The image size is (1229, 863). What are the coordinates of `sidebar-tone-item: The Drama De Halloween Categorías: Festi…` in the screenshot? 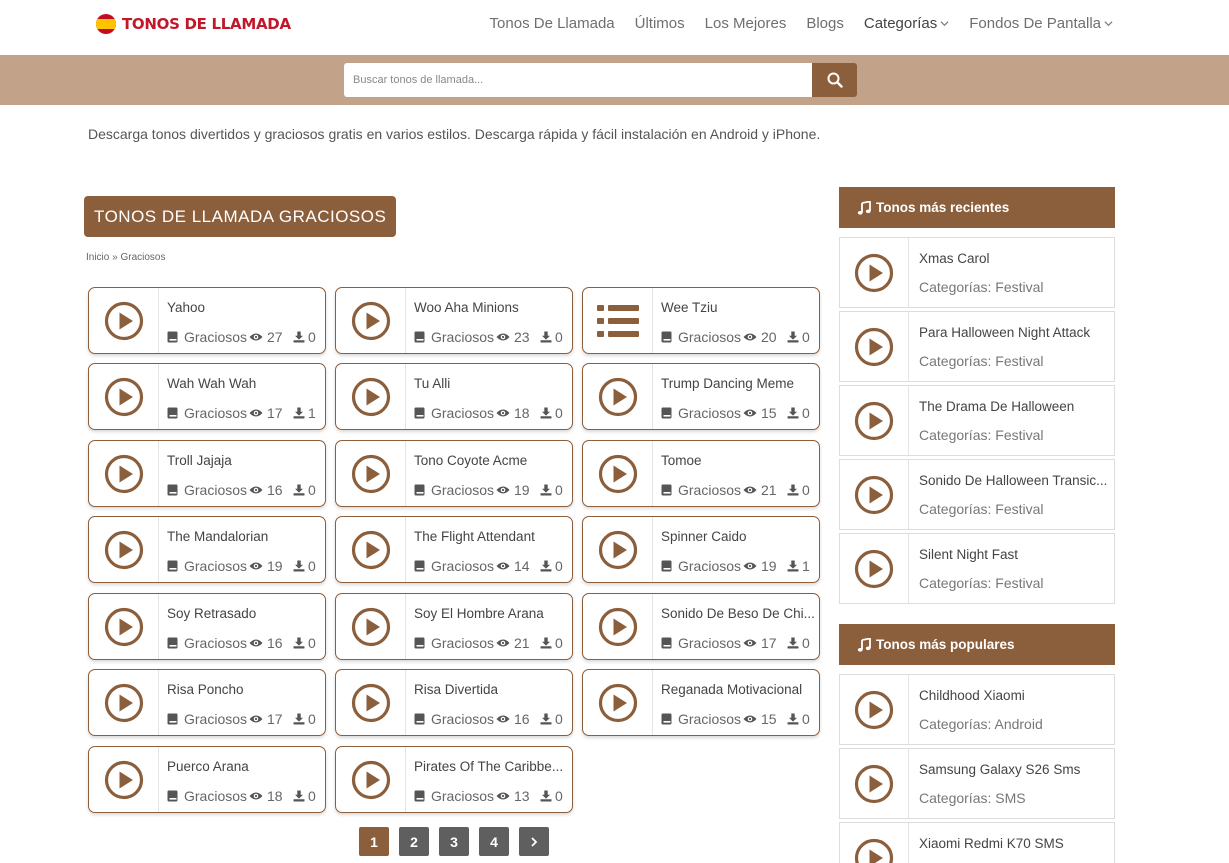 It's located at (977, 420).